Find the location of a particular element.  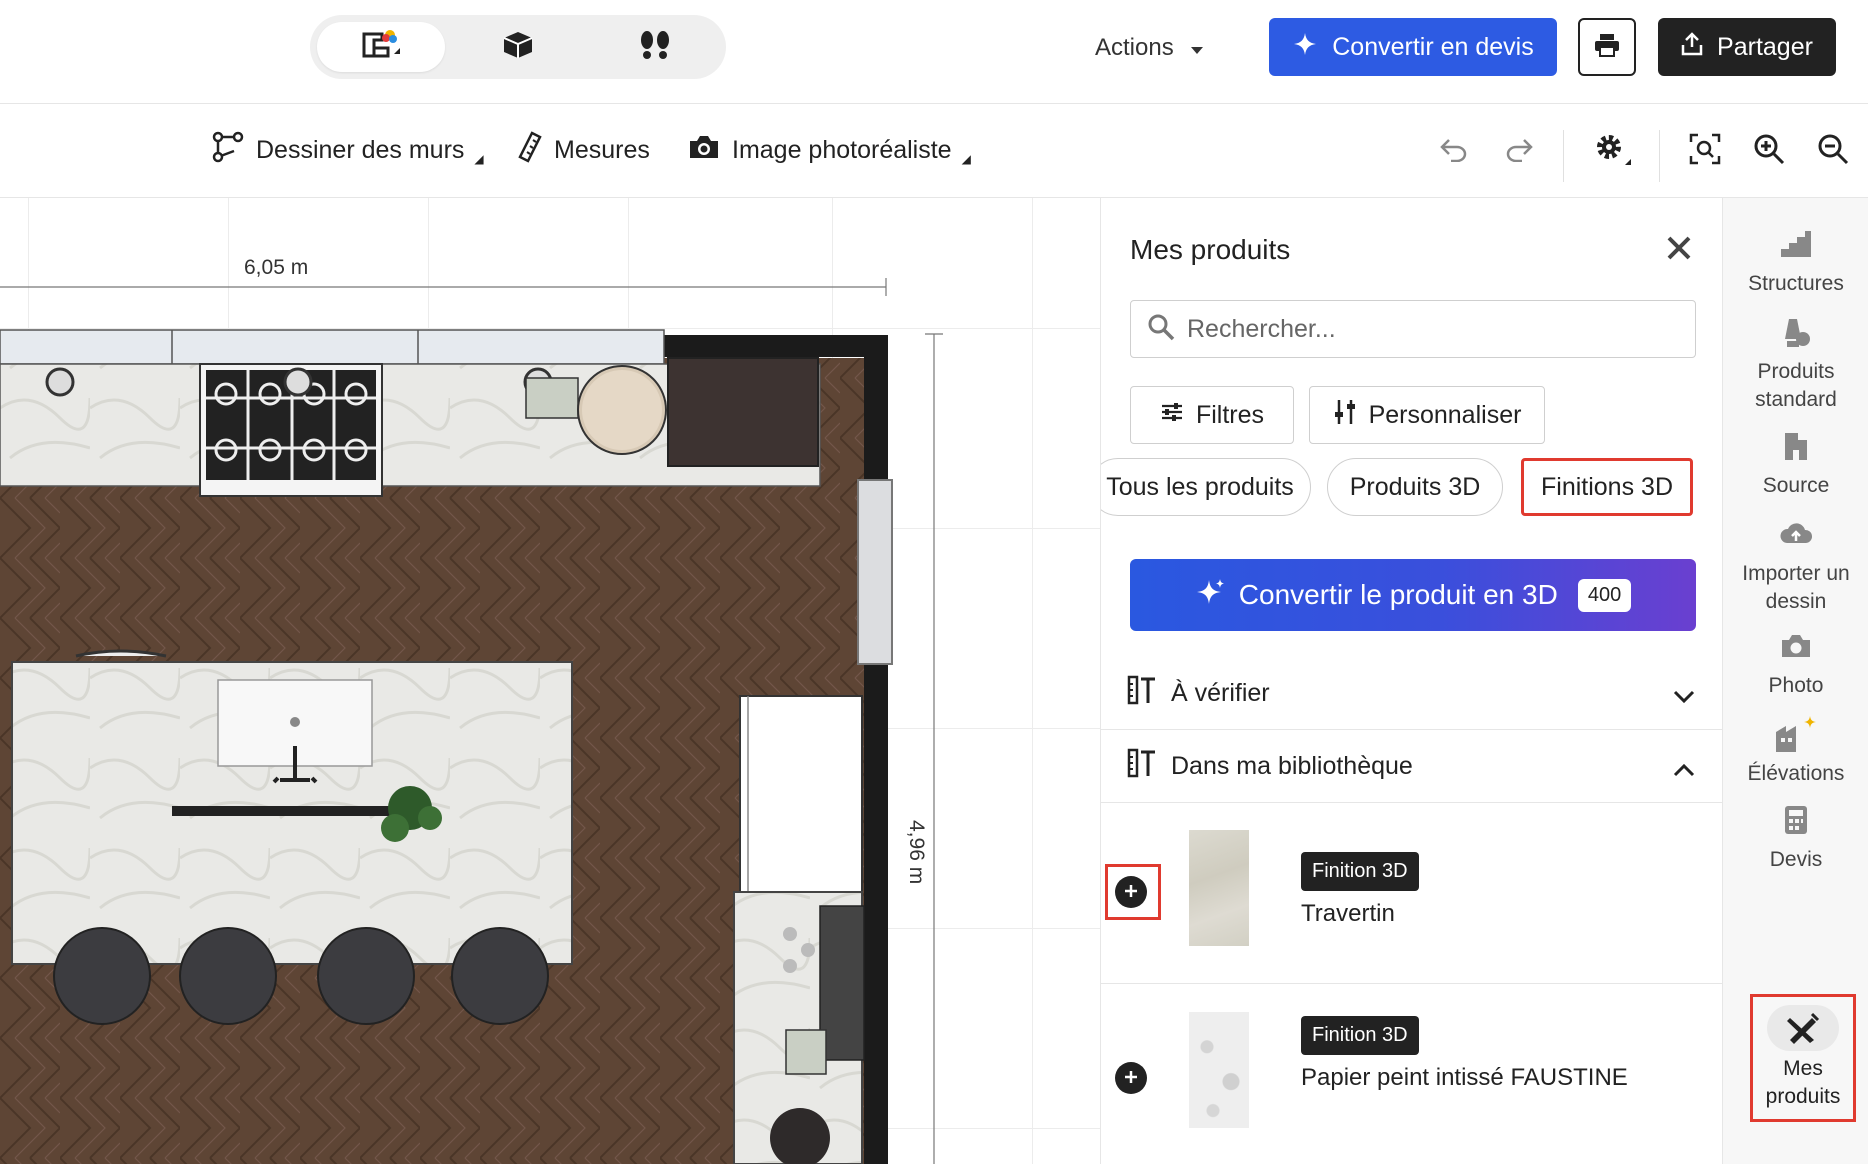

view-mode-switch is located at coordinates (518, 47).